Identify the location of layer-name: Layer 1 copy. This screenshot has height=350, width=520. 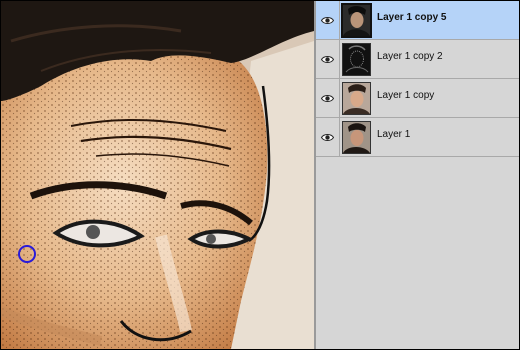
(406, 95).